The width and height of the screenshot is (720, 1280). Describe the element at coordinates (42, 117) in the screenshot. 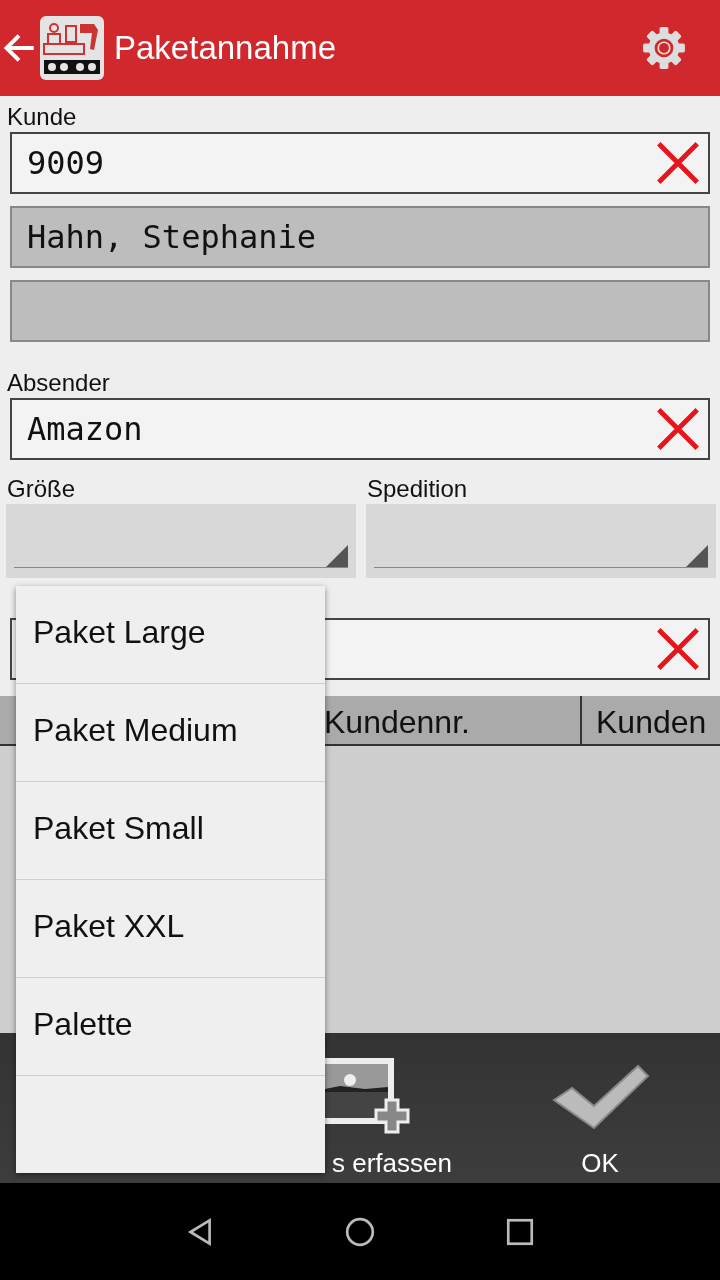

I see `field-label: Kunde` at that location.